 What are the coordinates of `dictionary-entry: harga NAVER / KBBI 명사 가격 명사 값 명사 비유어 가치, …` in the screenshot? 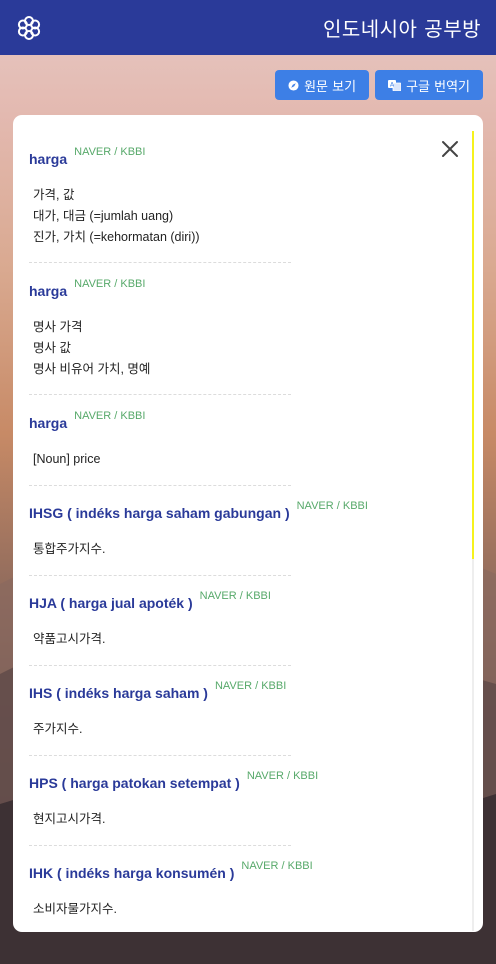 It's located at (239, 329).